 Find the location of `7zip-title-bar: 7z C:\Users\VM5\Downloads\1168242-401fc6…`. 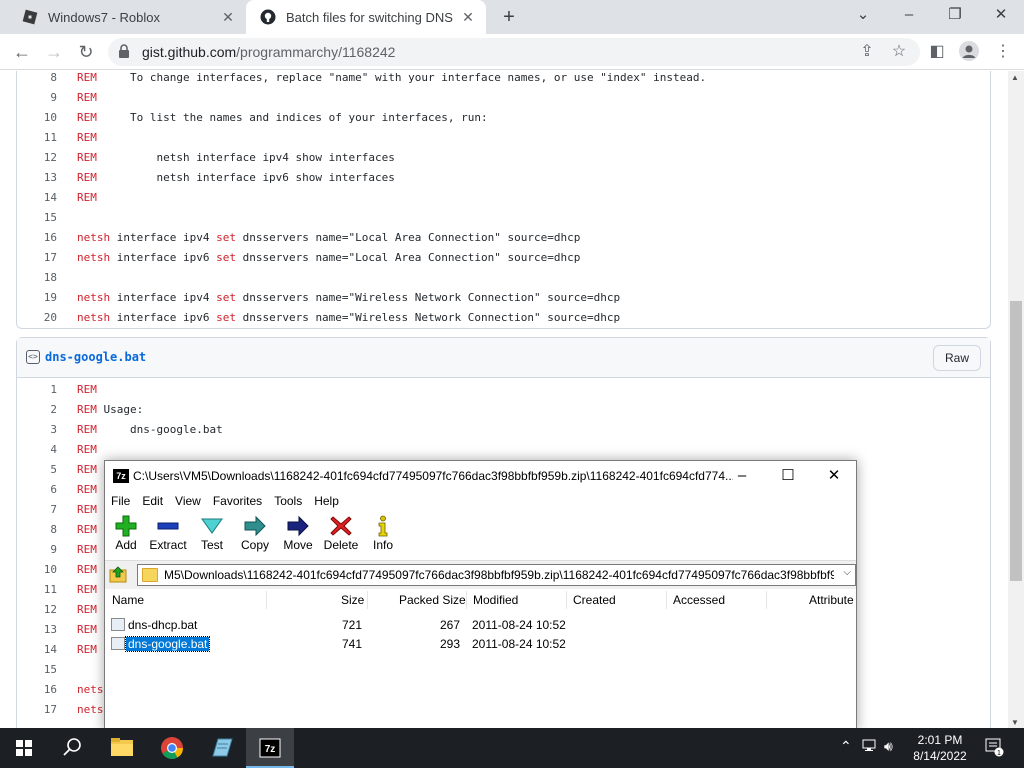

7zip-title-bar: 7z C:\Users\VM5\Downloads\1168242-401fc6… is located at coordinates (480, 476).